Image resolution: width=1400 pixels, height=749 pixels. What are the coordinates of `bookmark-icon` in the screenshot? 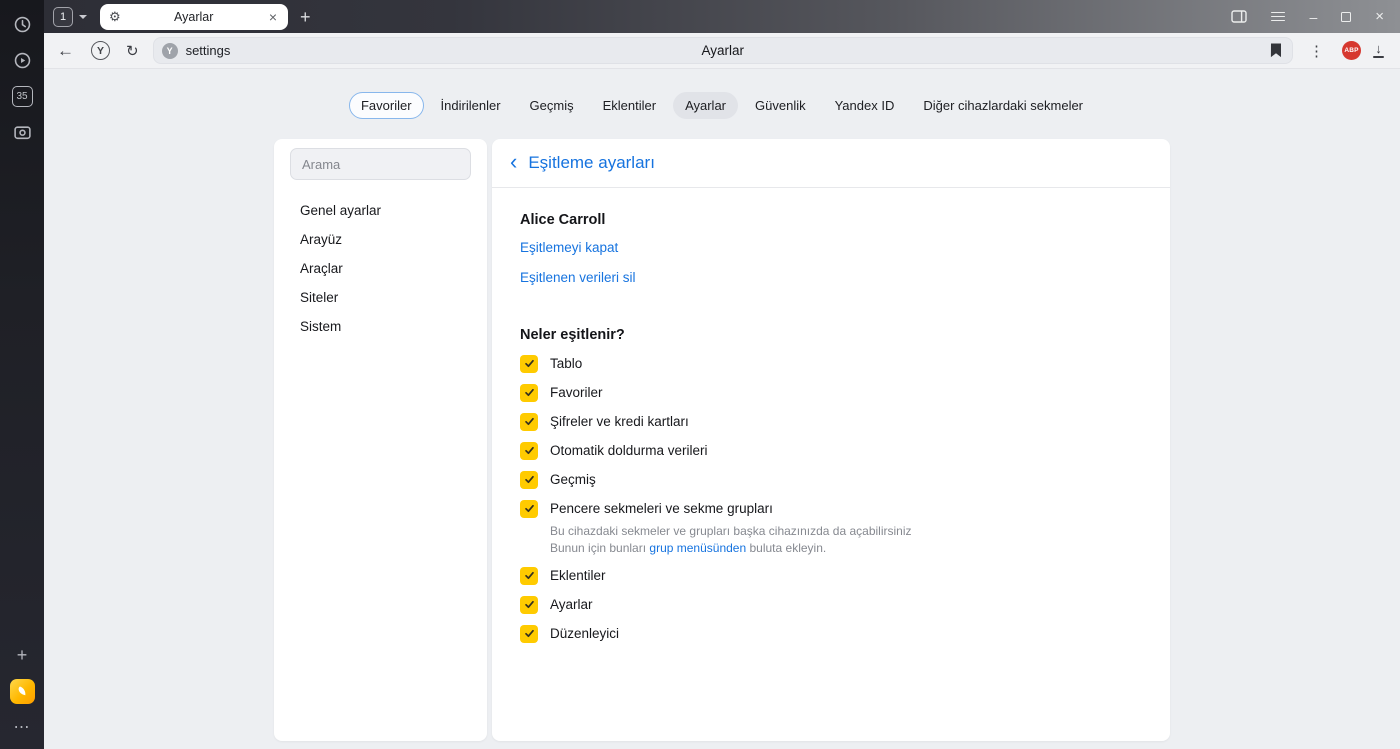 It's located at (1276, 50).